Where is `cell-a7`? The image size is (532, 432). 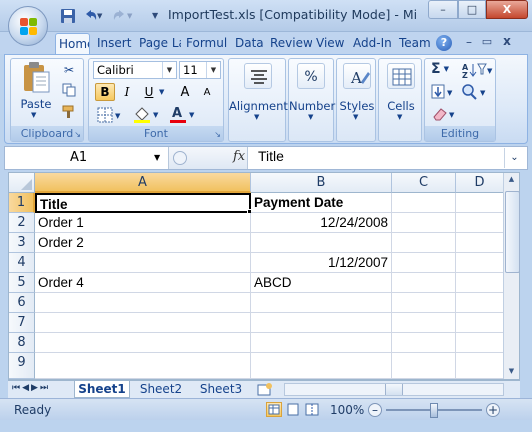
cell-a7 is located at coordinates (143, 323).